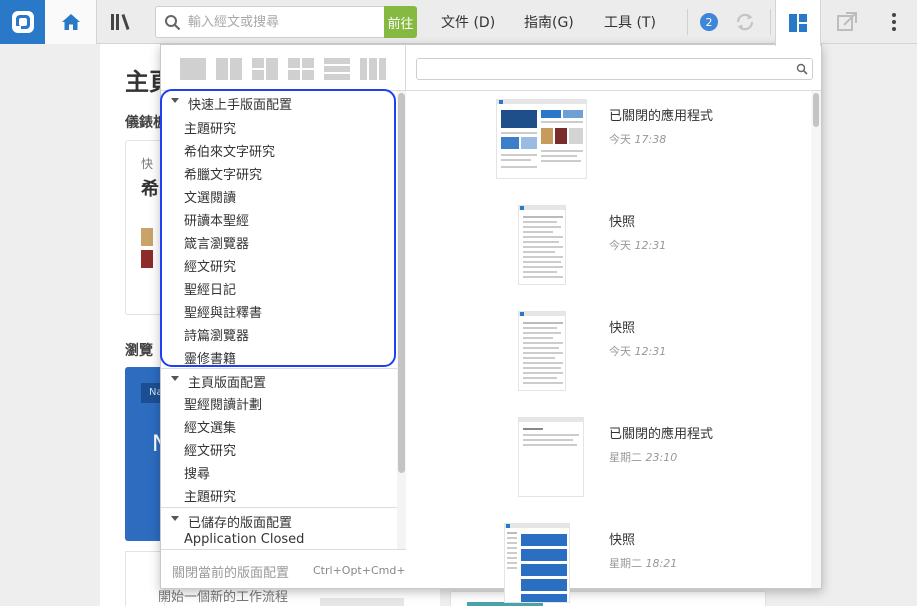 Image resolution: width=917 pixels, height=606 pixels. Describe the element at coordinates (816, 339) in the screenshot. I see `history-scrollbar` at that location.